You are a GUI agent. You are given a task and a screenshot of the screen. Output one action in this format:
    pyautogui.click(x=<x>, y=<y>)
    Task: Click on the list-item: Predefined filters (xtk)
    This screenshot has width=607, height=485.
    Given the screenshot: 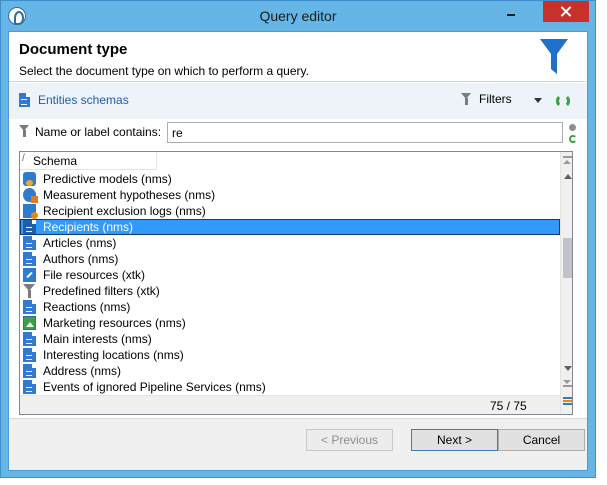 What is the action you would take?
    pyautogui.click(x=290, y=291)
    